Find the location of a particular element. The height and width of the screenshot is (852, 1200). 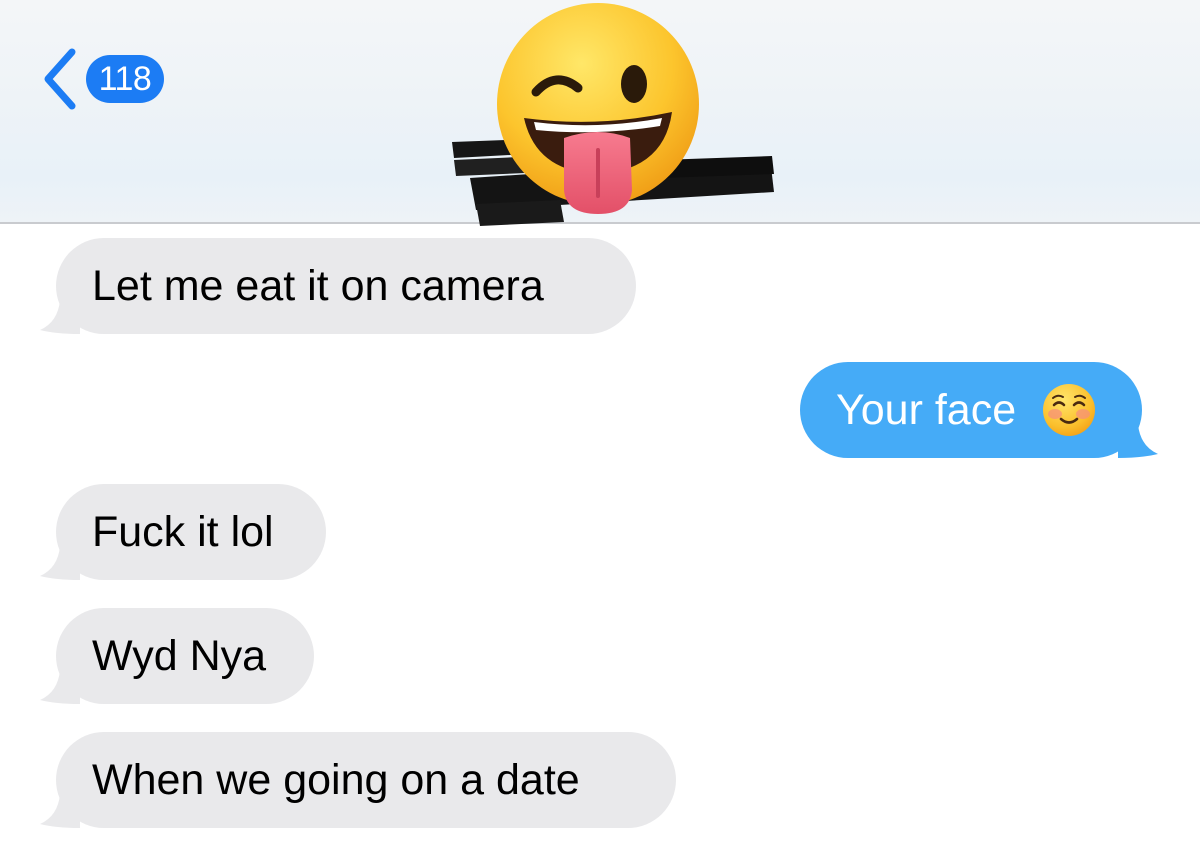

message-bubble-received: Wyd Nya is located at coordinates (177, 656).